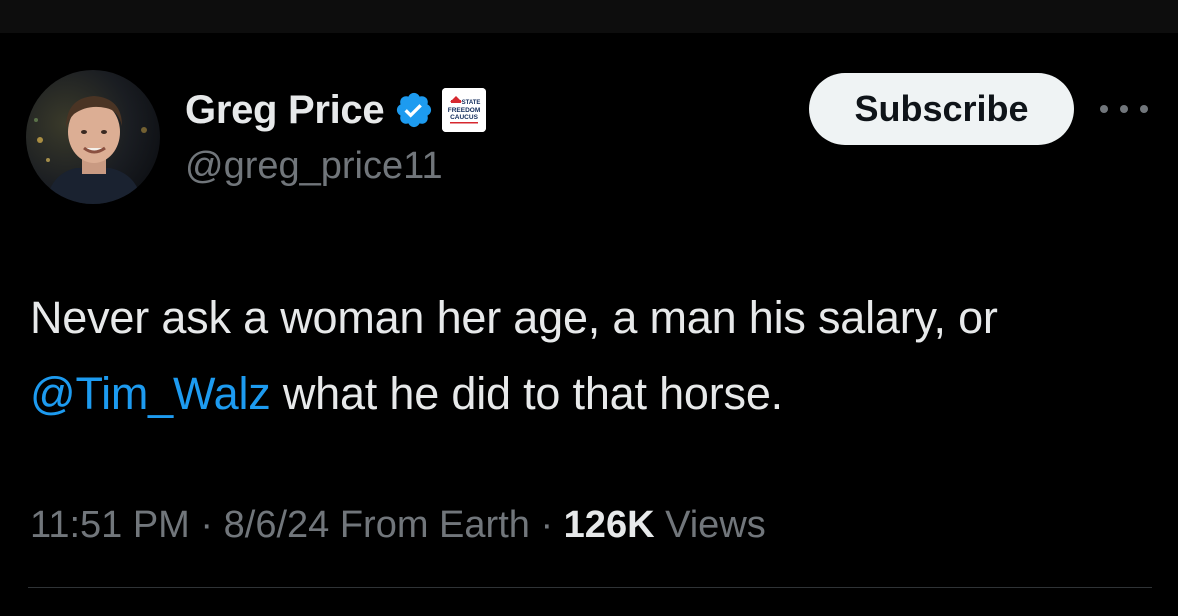 This screenshot has width=1178, height=616. I want to click on author-handle: @greg_price11, so click(314, 166).